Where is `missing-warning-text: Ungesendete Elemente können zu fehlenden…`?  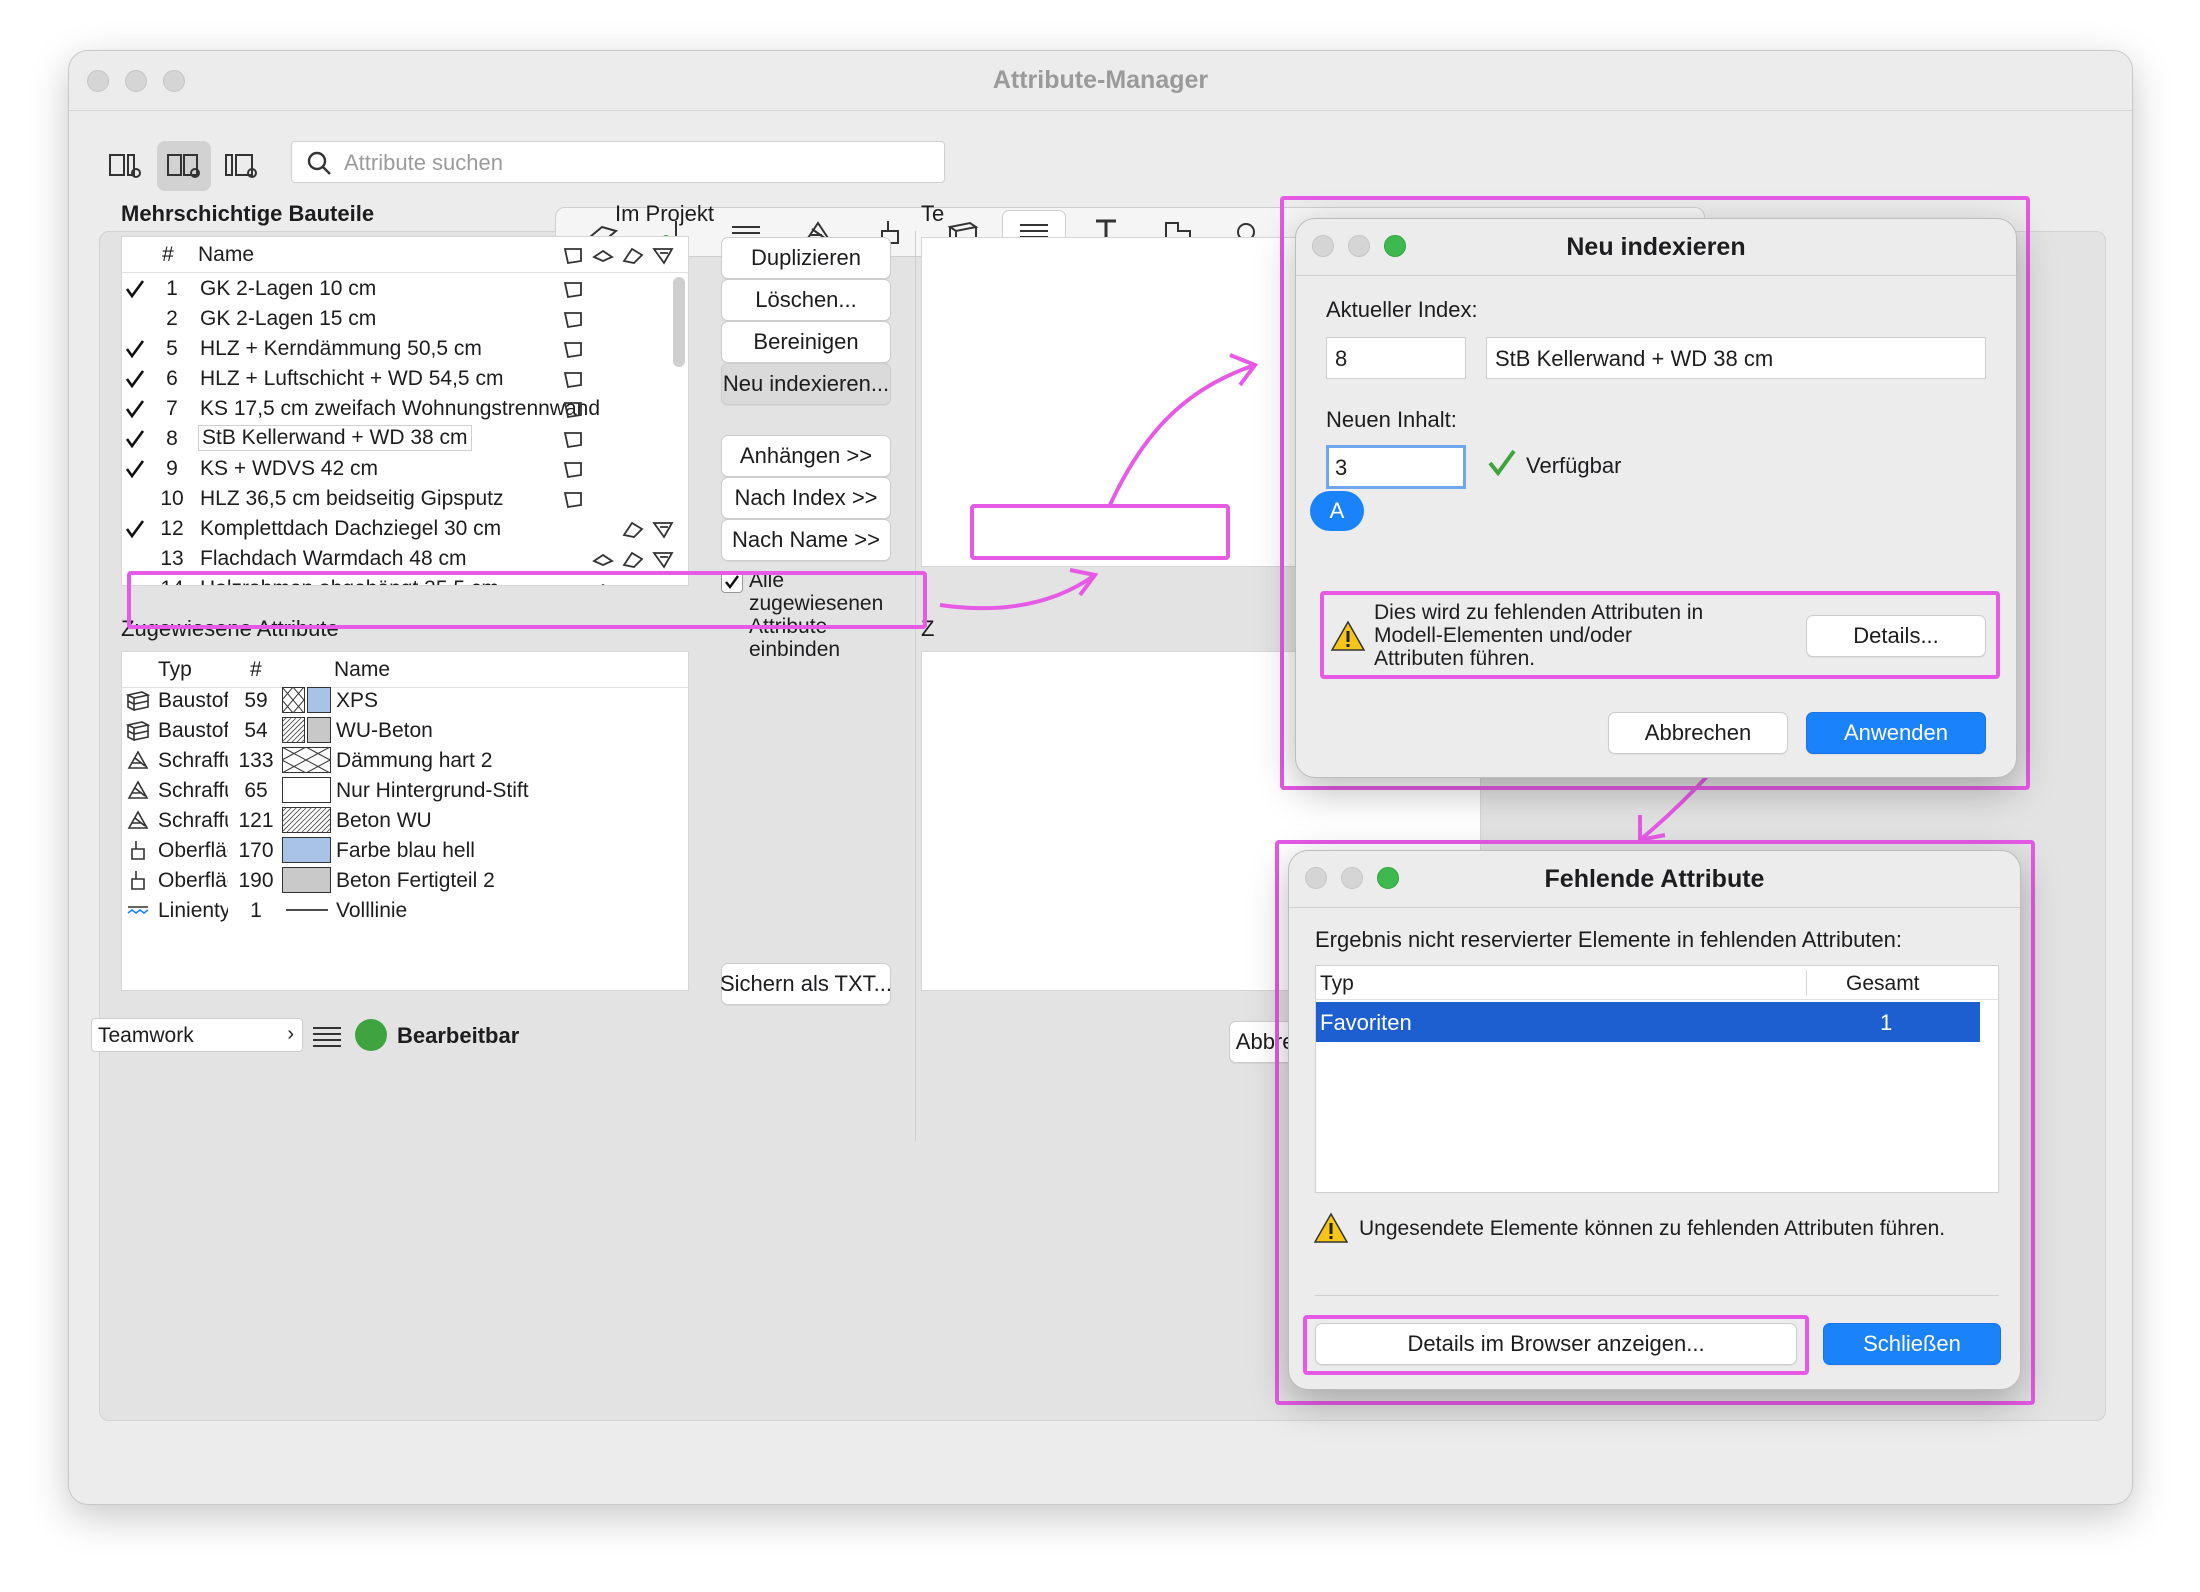 missing-warning-text: Ungesendete Elemente können zu fehlenden… is located at coordinates (1652, 1228).